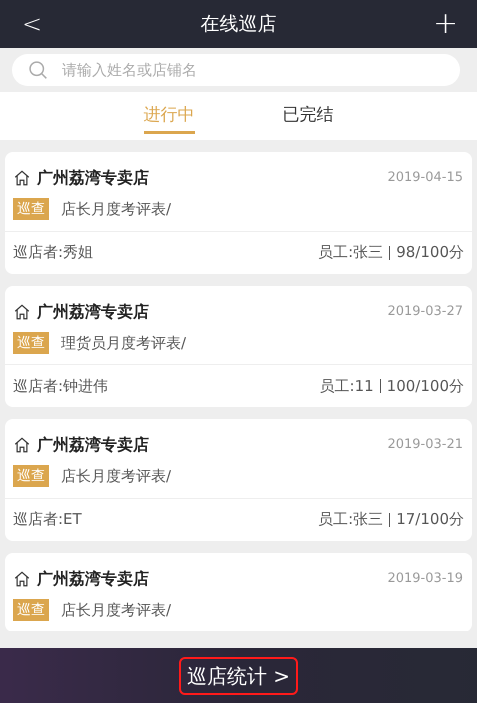  Describe the element at coordinates (47, 519) in the screenshot. I see `inspector-name: 巡店者:ET` at that location.